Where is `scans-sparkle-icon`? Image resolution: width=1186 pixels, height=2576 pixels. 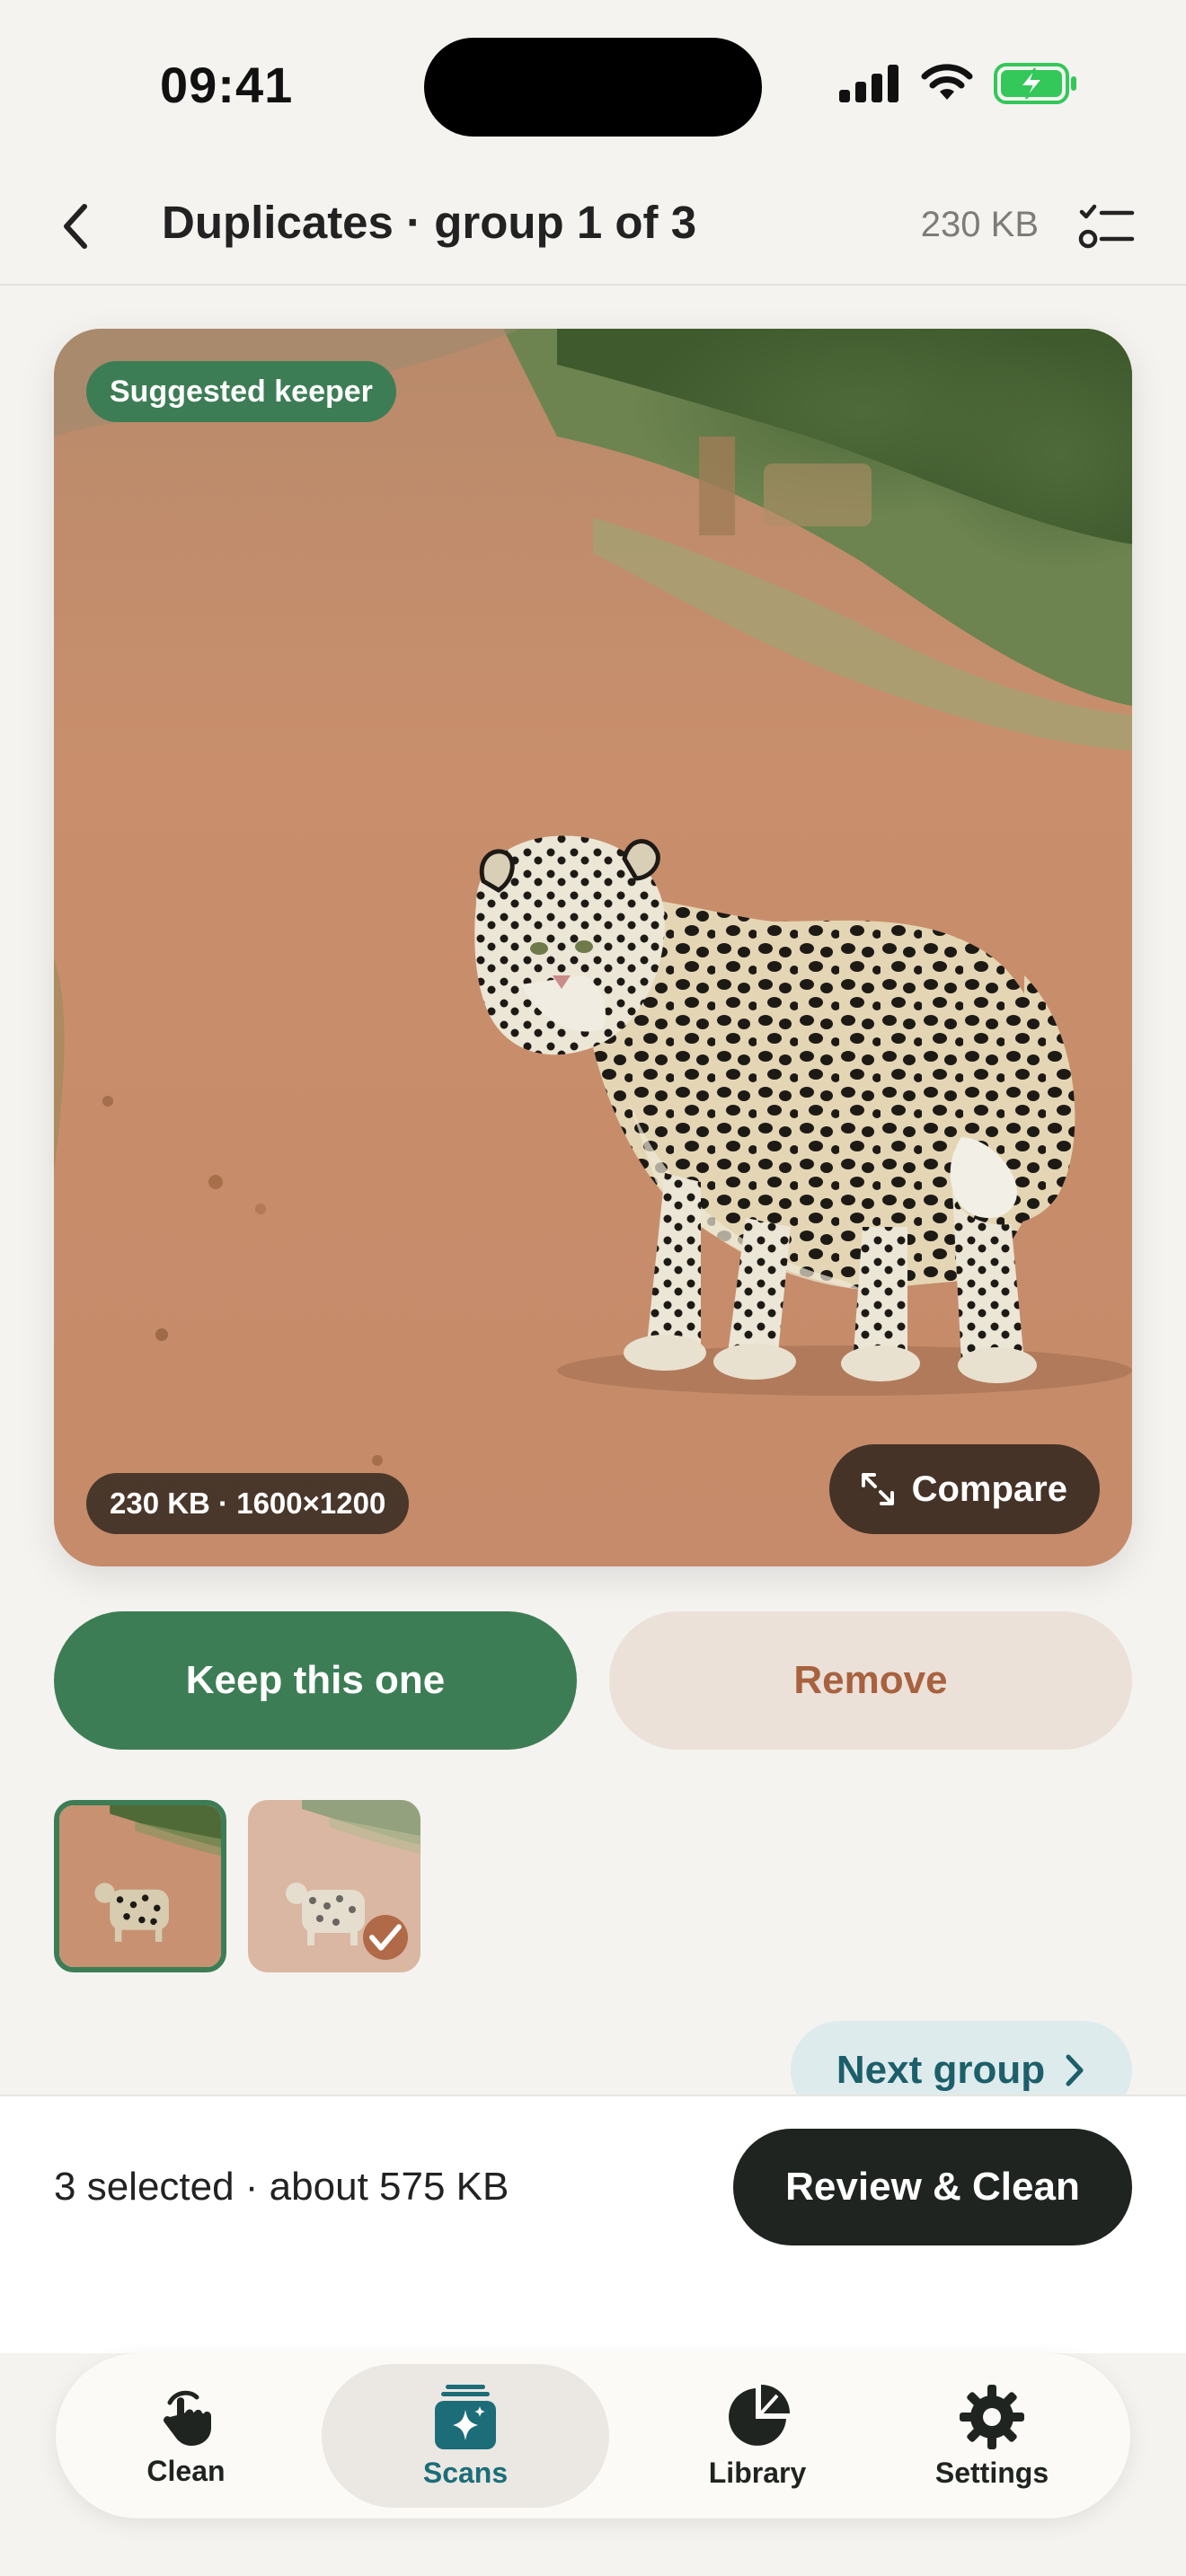 scans-sparkle-icon is located at coordinates (465, 2416).